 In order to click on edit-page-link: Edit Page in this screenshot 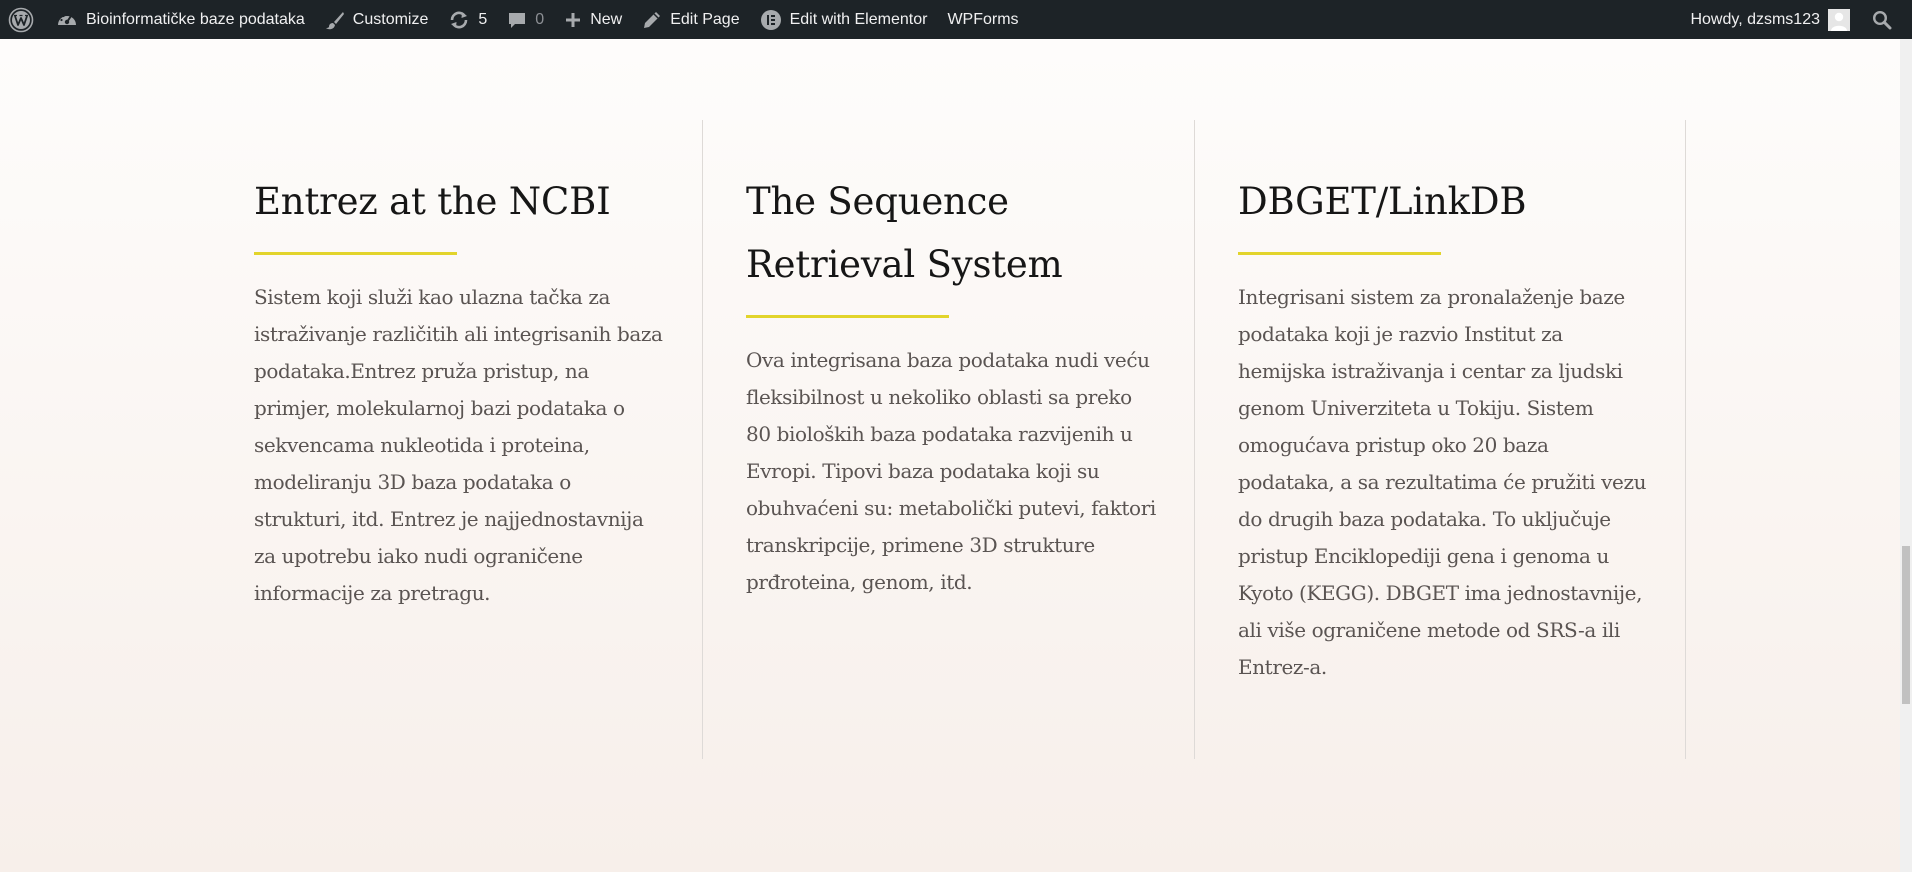, I will do `click(690, 19)`.